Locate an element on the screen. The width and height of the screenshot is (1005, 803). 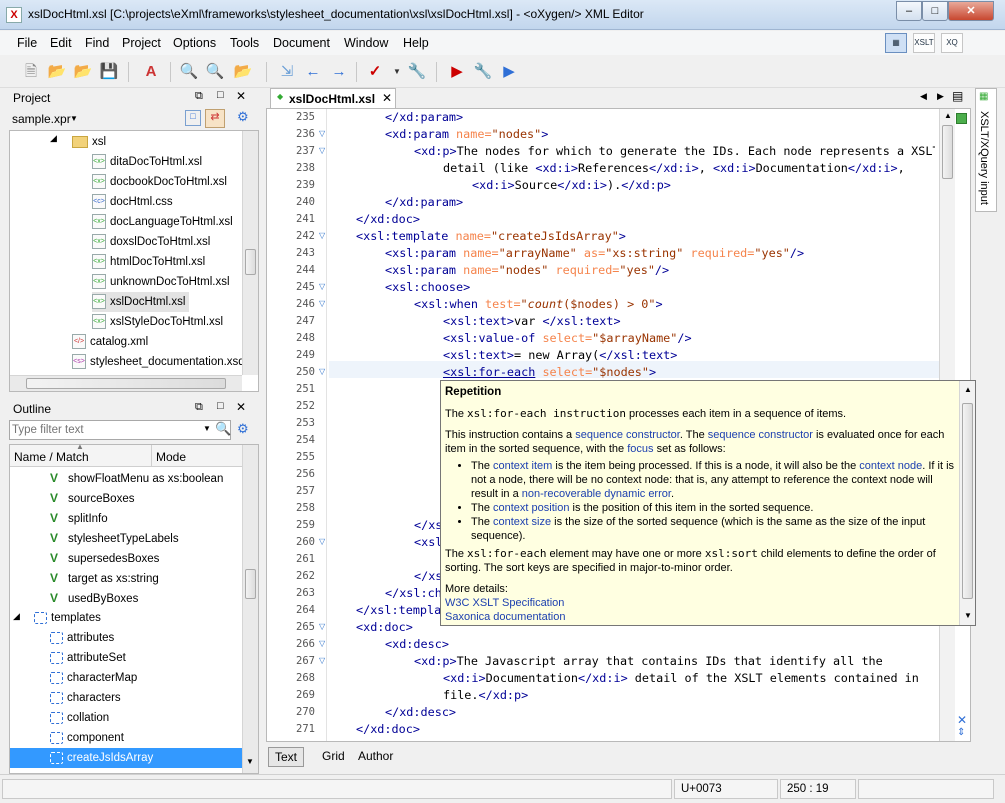
project-file-select: sample.xpr is located at coordinates (41, 119).